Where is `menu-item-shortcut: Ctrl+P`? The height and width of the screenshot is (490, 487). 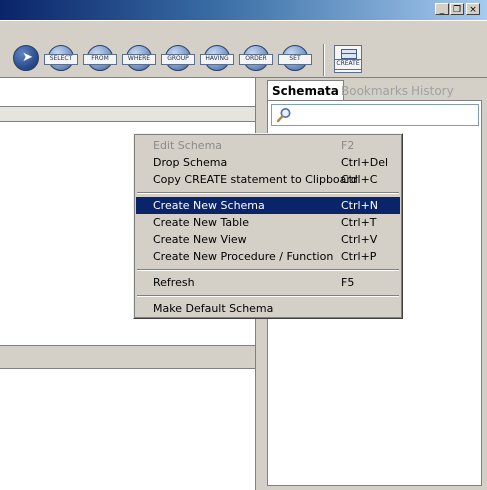 menu-item-shortcut: Ctrl+P is located at coordinates (359, 256).